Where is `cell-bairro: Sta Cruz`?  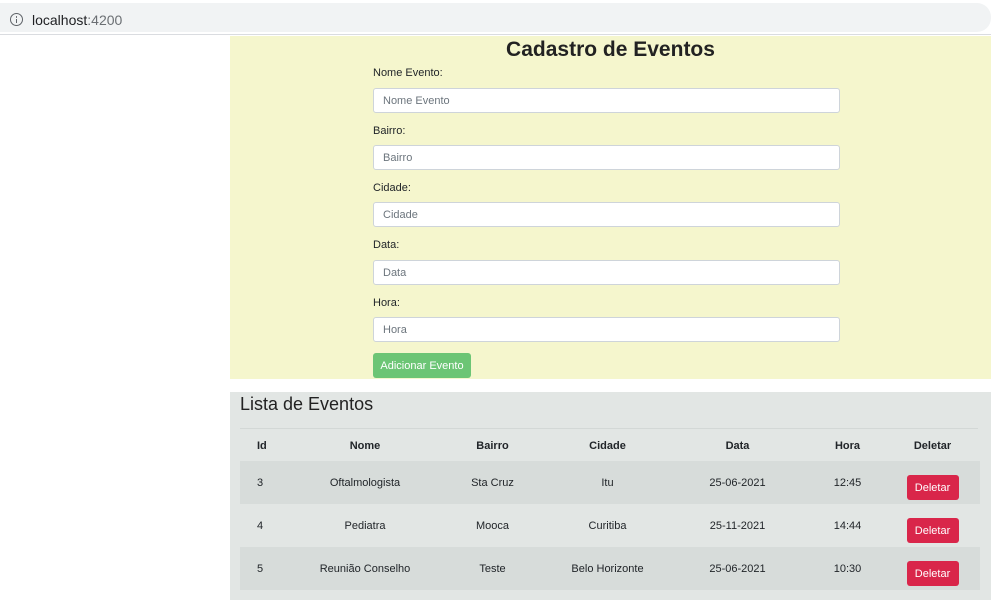 cell-bairro: Sta Cruz is located at coordinates (492, 482).